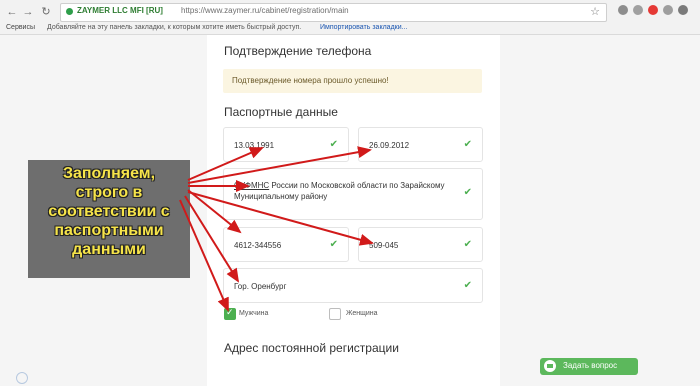  I want to click on gender-male-checkbox, so click(230, 313).